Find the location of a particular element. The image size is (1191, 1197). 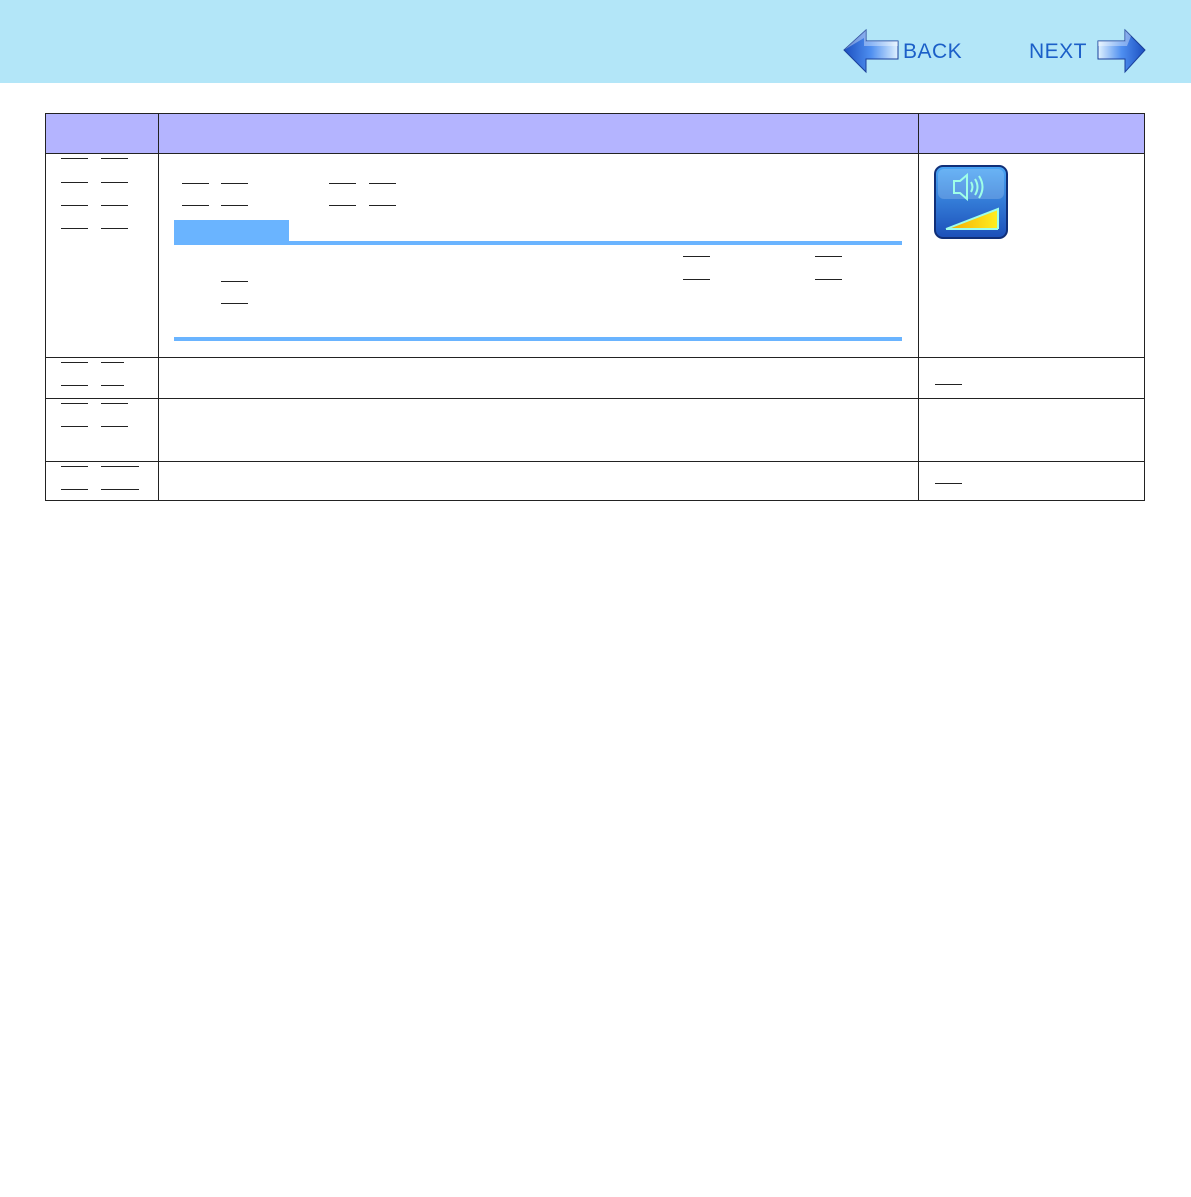

next-label: NEXT is located at coordinates (1058, 51).